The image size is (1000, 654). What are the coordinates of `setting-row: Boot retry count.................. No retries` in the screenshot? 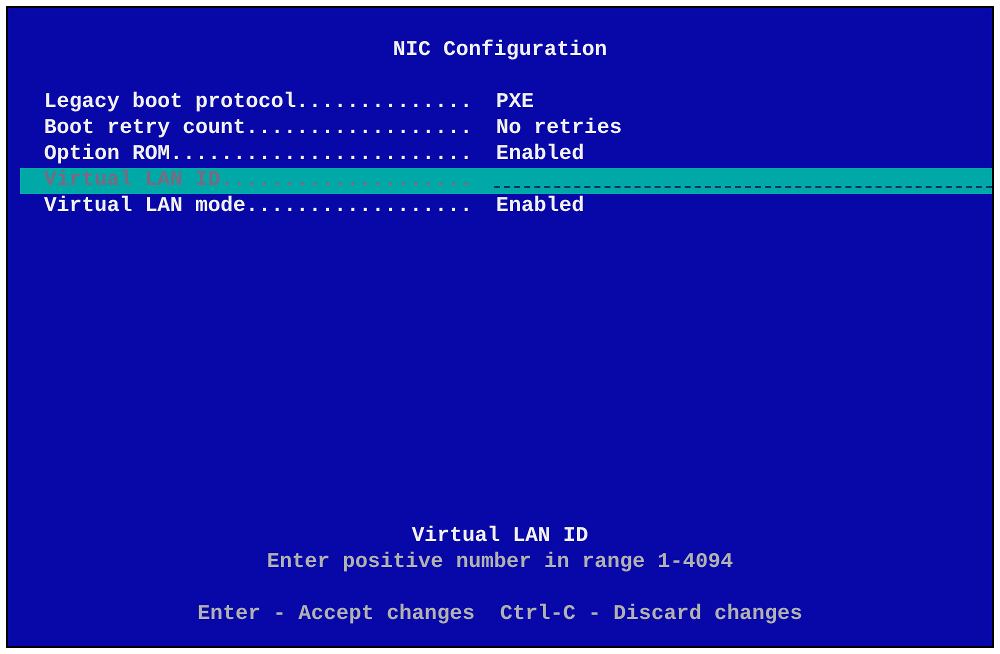 It's located at (506, 129).